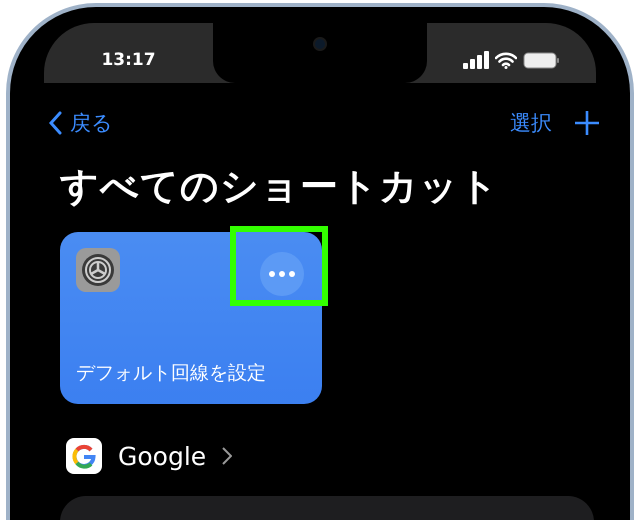 This screenshot has width=640, height=520. What do you see at coordinates (320, 44) in the screenshot?
I see `camera-icon` at bounding box center [320, 44].